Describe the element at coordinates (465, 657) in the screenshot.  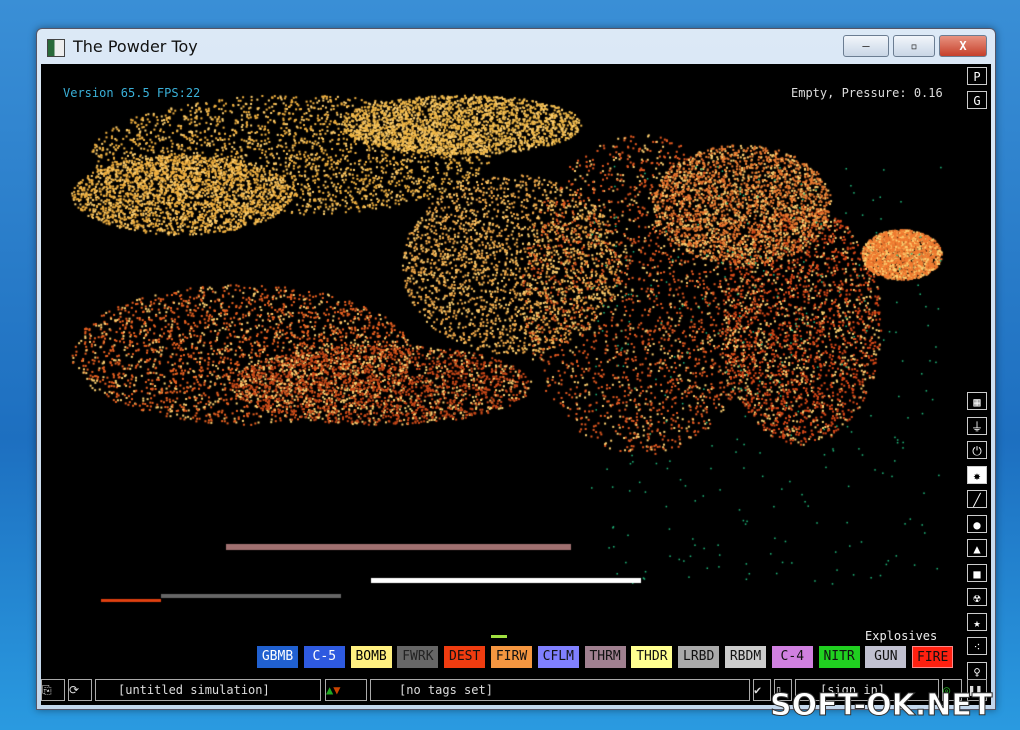
I see `element-button-dest: DEST` at that location.